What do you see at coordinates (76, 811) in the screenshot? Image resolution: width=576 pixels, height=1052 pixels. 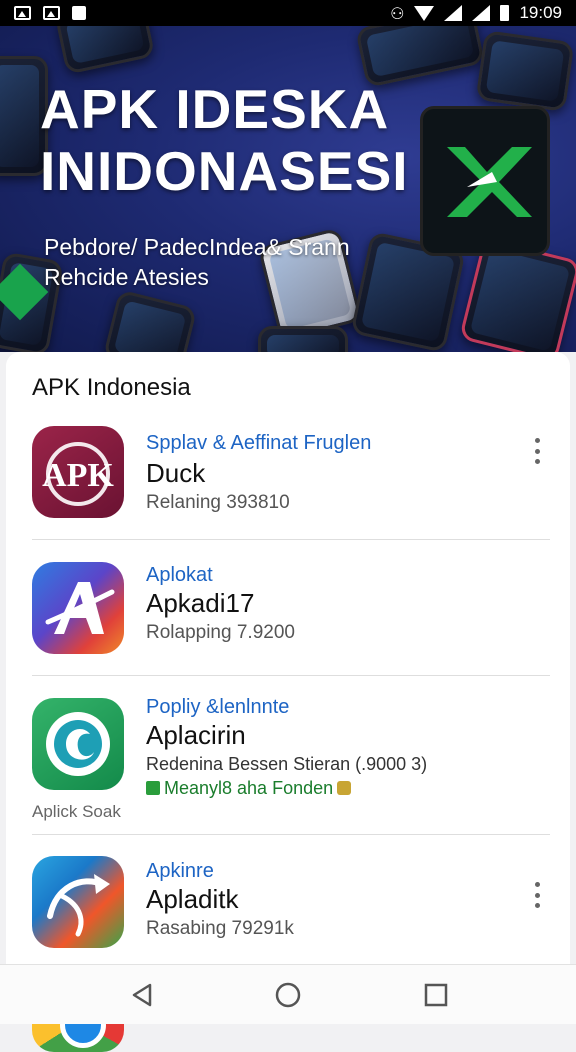 I see `app-side-label: Aplick Soak` at bounding box center [76, 811].